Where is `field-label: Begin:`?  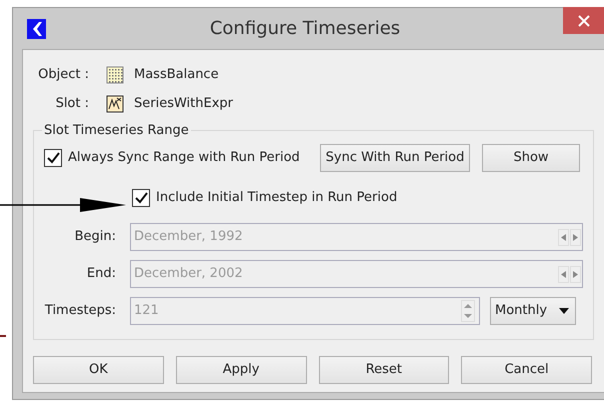 field-label: Begin: is located at coordinates (95, 237).